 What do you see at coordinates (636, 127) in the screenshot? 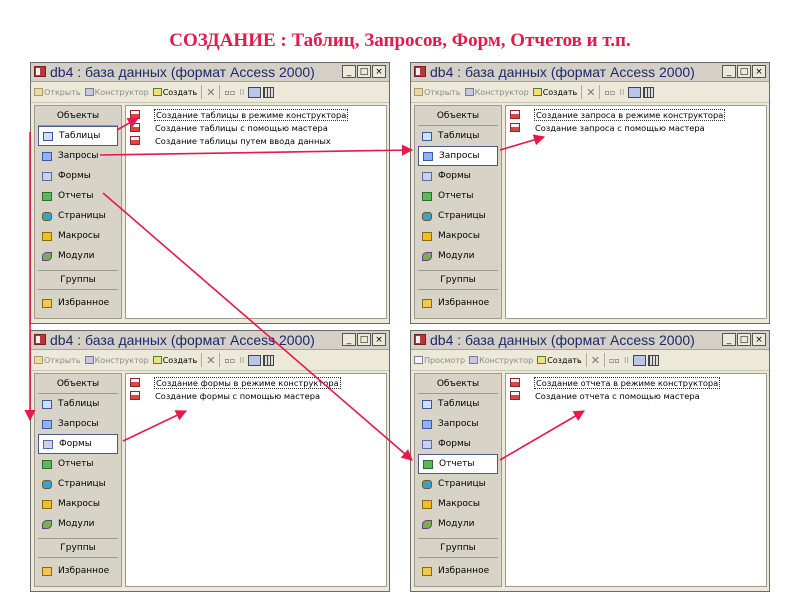
I see `create-shortcut-item: Создание запроса с помощью мастера` at bounding box center [636, 127].